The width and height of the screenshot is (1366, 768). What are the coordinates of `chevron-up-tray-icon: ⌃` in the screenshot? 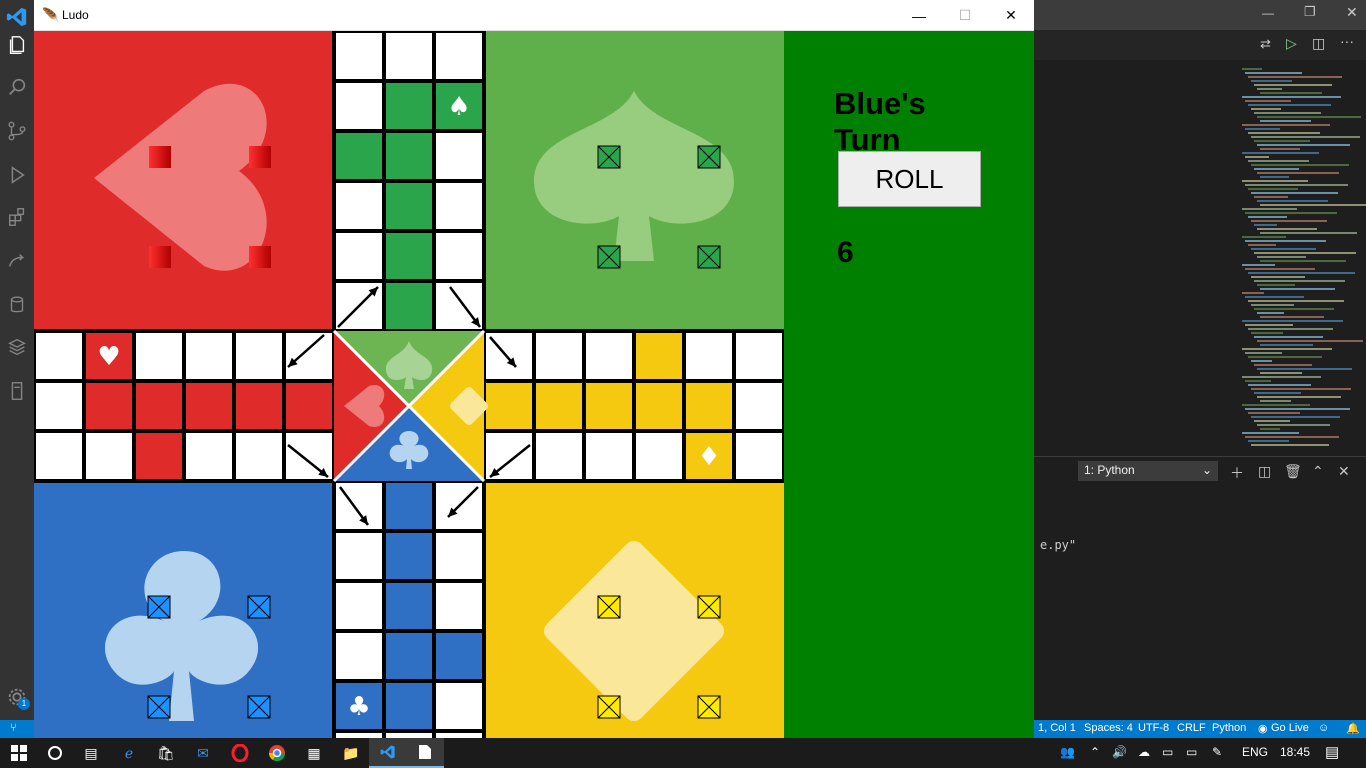 It's located at (1095, 752).